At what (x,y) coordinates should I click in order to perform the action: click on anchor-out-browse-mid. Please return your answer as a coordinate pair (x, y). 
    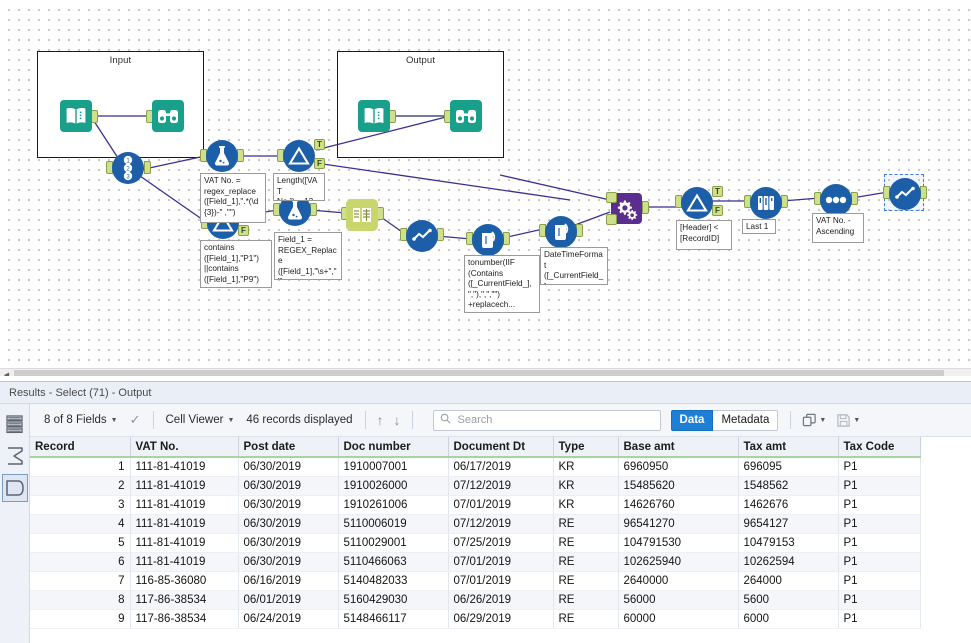
    Looking at the image, I should click on (440, 234).